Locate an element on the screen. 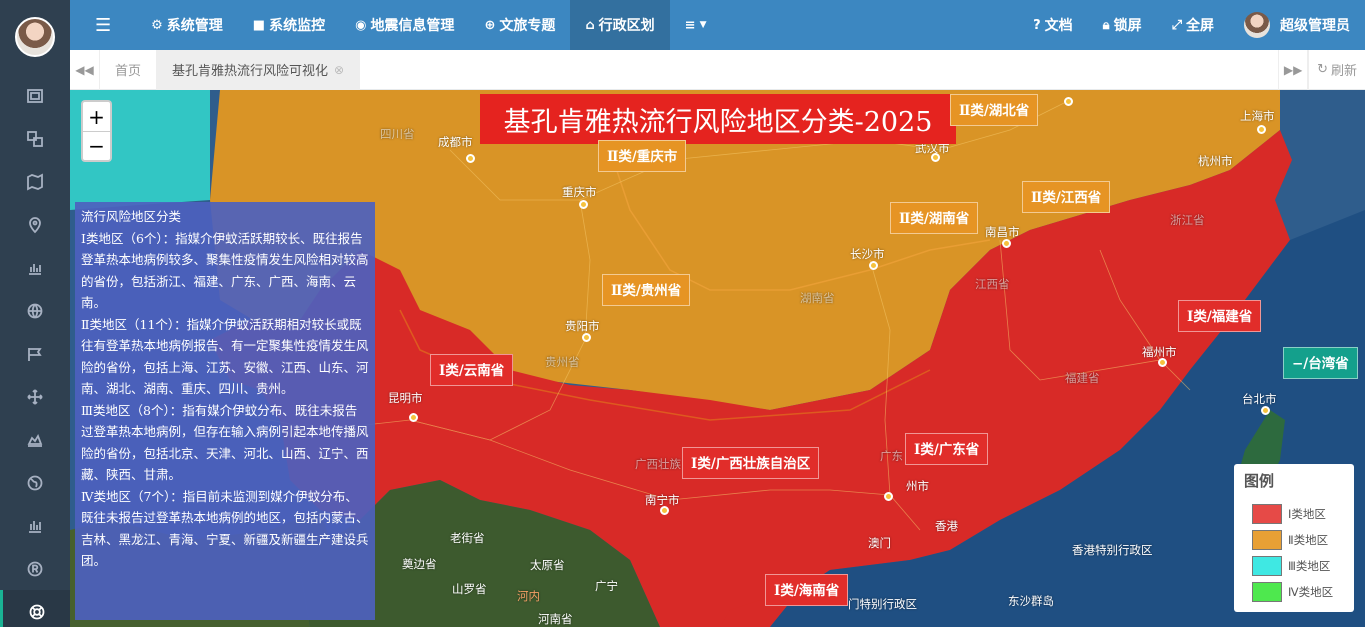 The width and height of the screenshot is (1365, 627). region-label-fujian: Ⅰ类/福建省 is located at coordinates (1220, 316).